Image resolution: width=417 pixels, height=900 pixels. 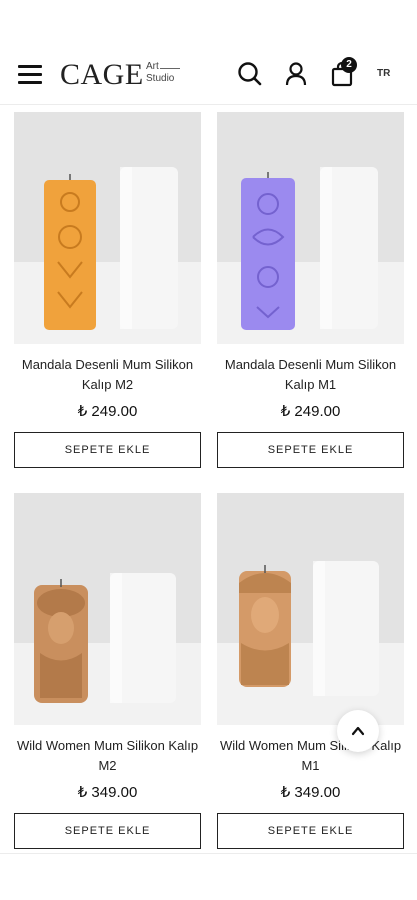 What do you see at coordinates (160, 78) in the screenshot?
I see `logo-subtext-studio: Studio` at bounding box center [160, 78].